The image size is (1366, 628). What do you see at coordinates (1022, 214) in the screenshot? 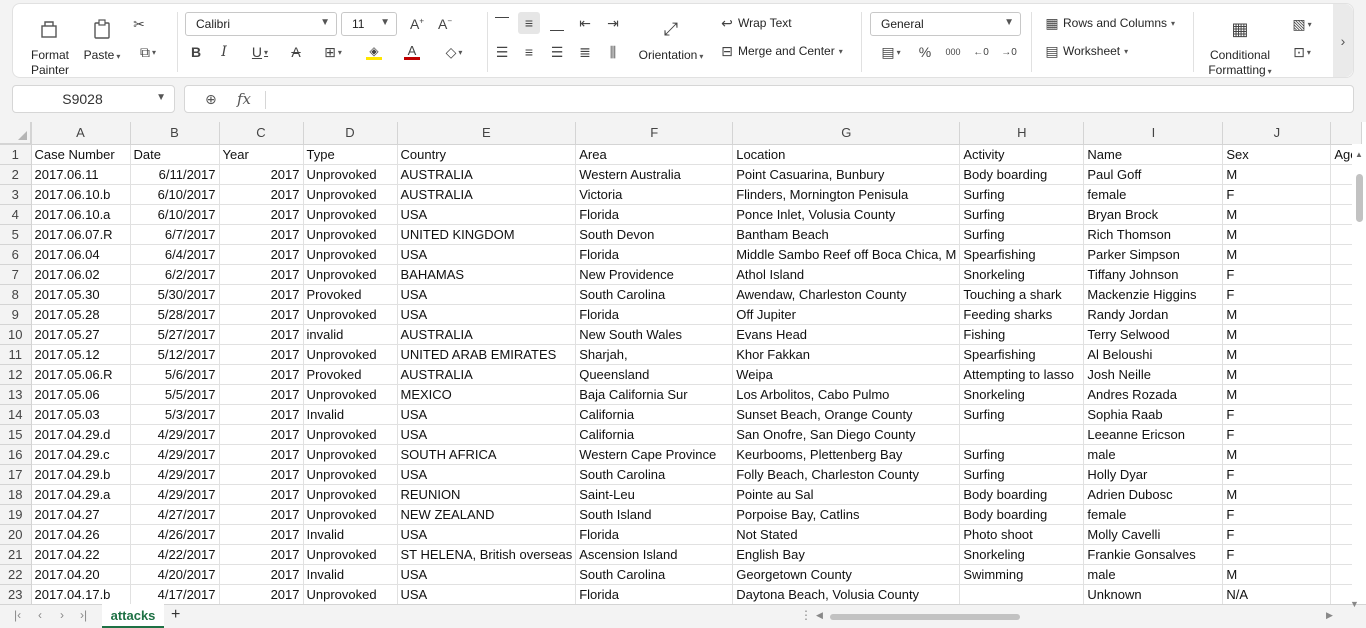
I see `cell: Surfing` at bounding box center [1022, 214].